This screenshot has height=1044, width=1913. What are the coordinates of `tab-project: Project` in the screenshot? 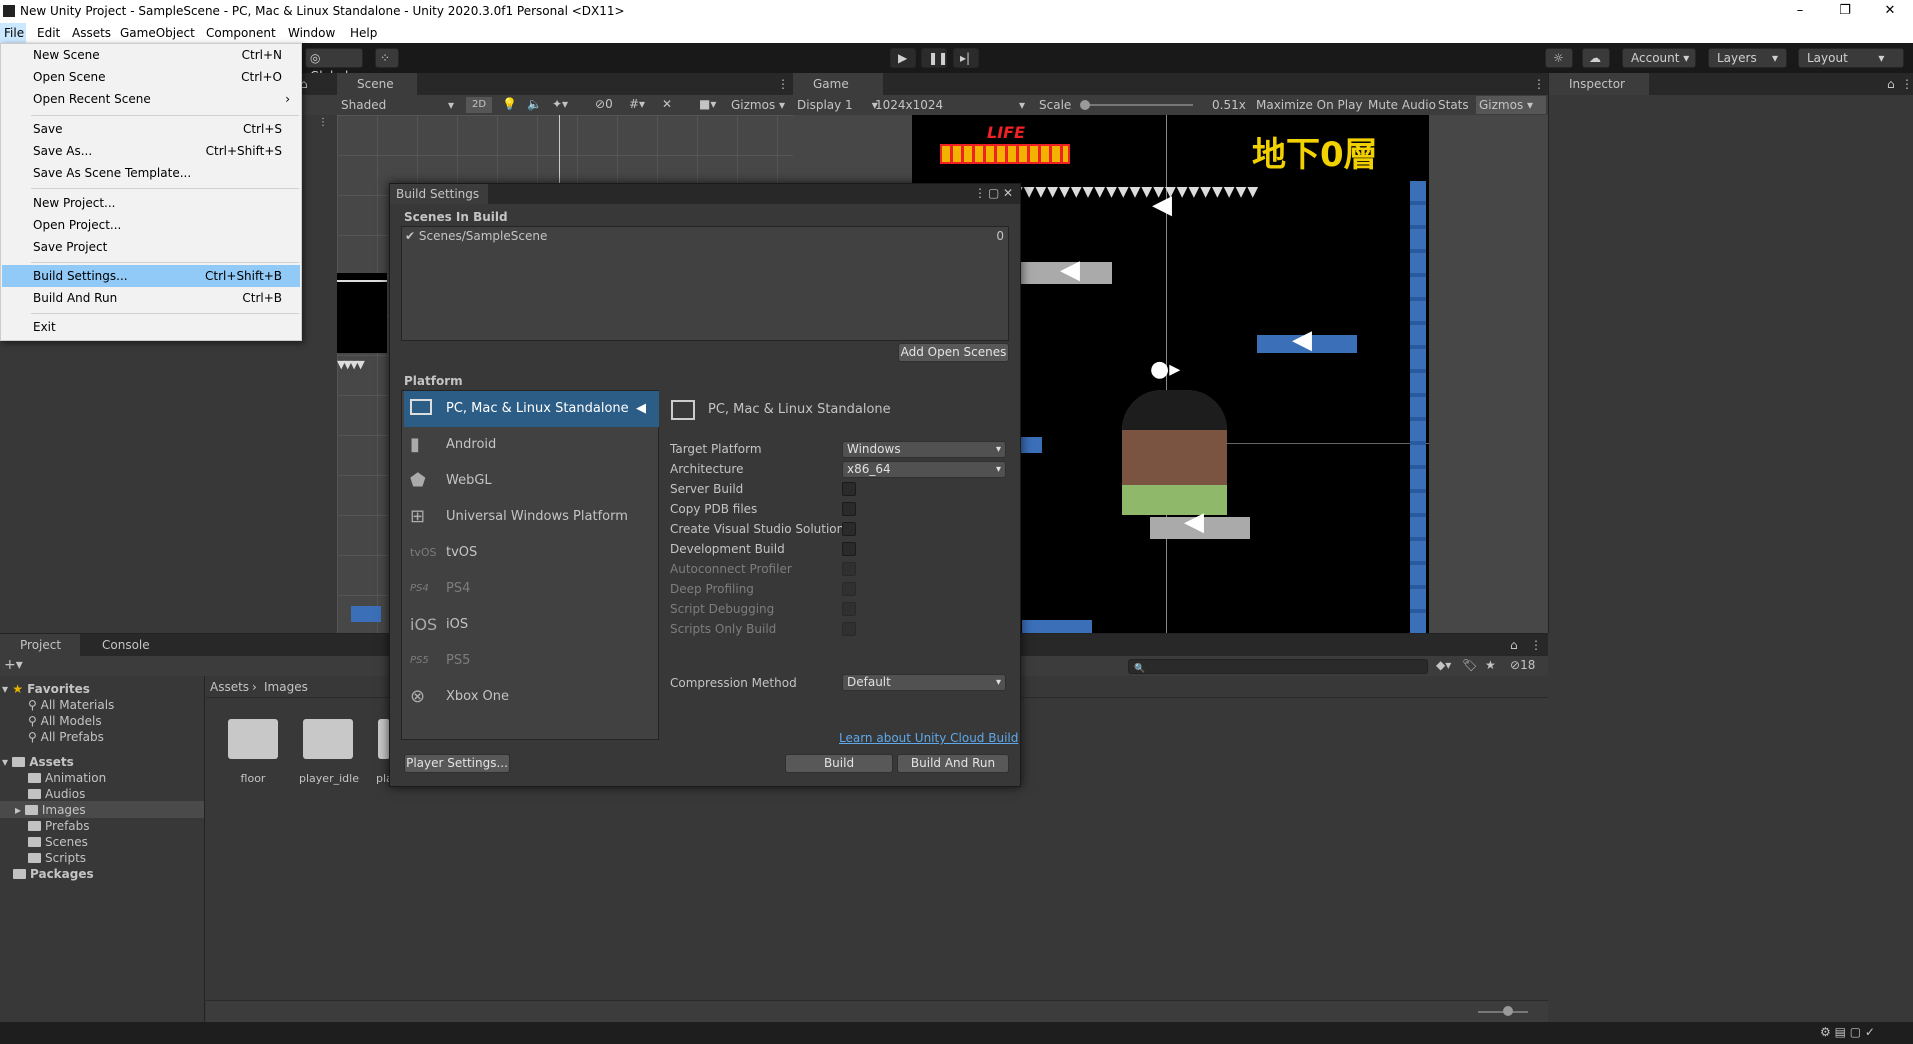 It's located at (40, 645).